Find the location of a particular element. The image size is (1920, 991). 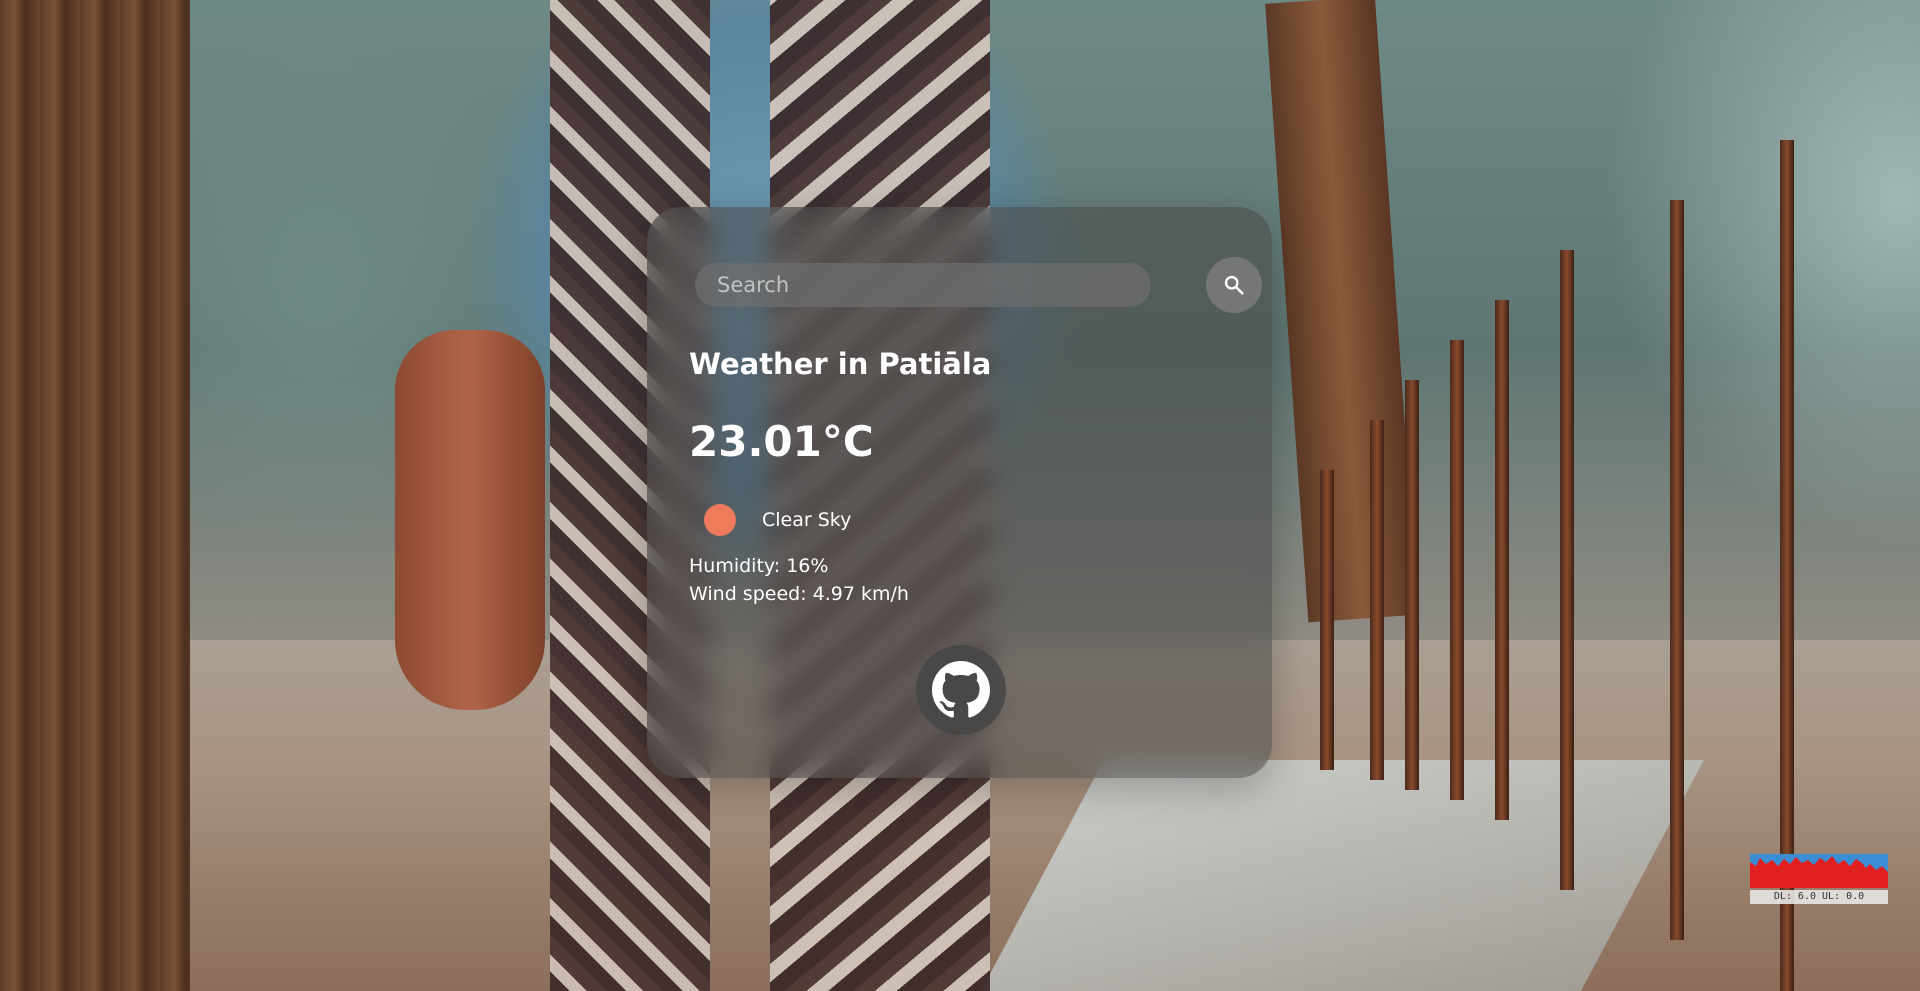

search-icon is located at coordinates (1234, 285).